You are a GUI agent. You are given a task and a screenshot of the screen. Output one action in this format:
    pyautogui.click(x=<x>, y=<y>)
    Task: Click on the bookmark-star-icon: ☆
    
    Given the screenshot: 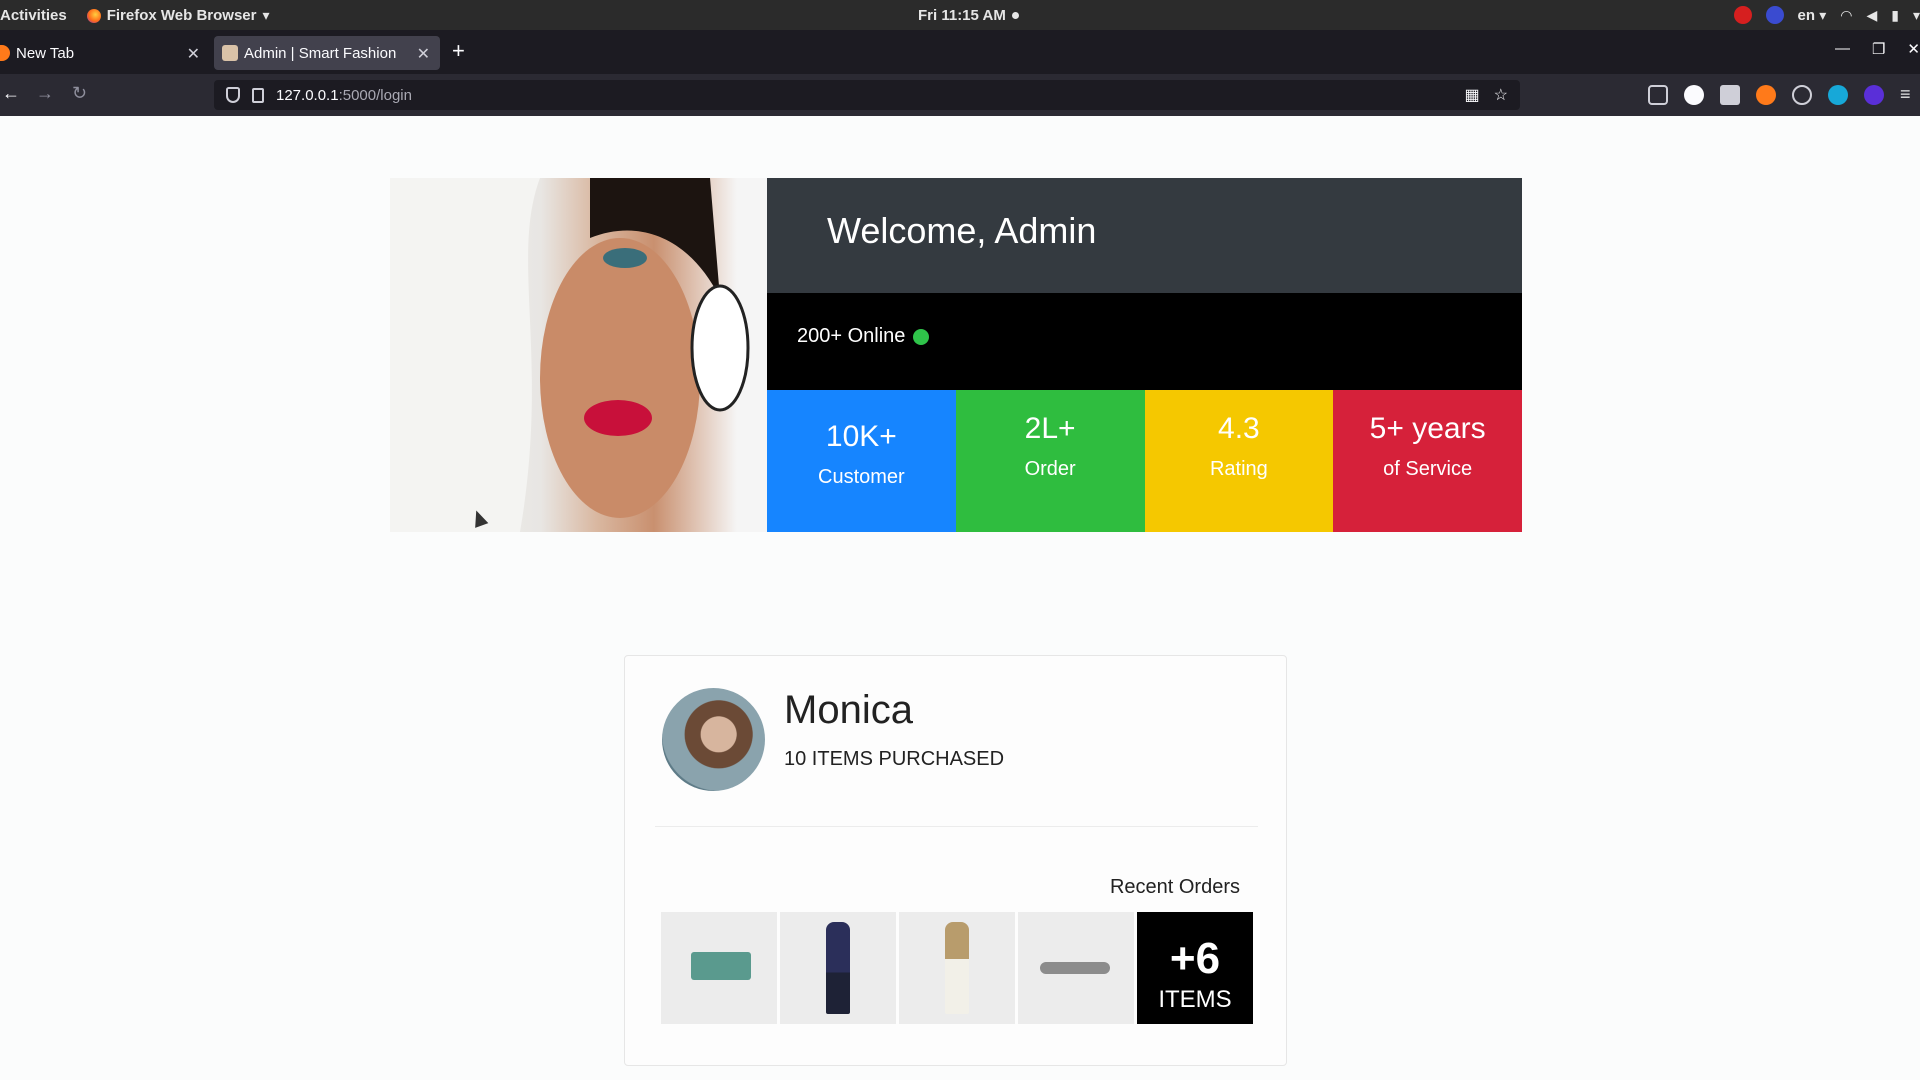 What is the action you would take?
    pyautogui.click(x=1501, y=95)
    